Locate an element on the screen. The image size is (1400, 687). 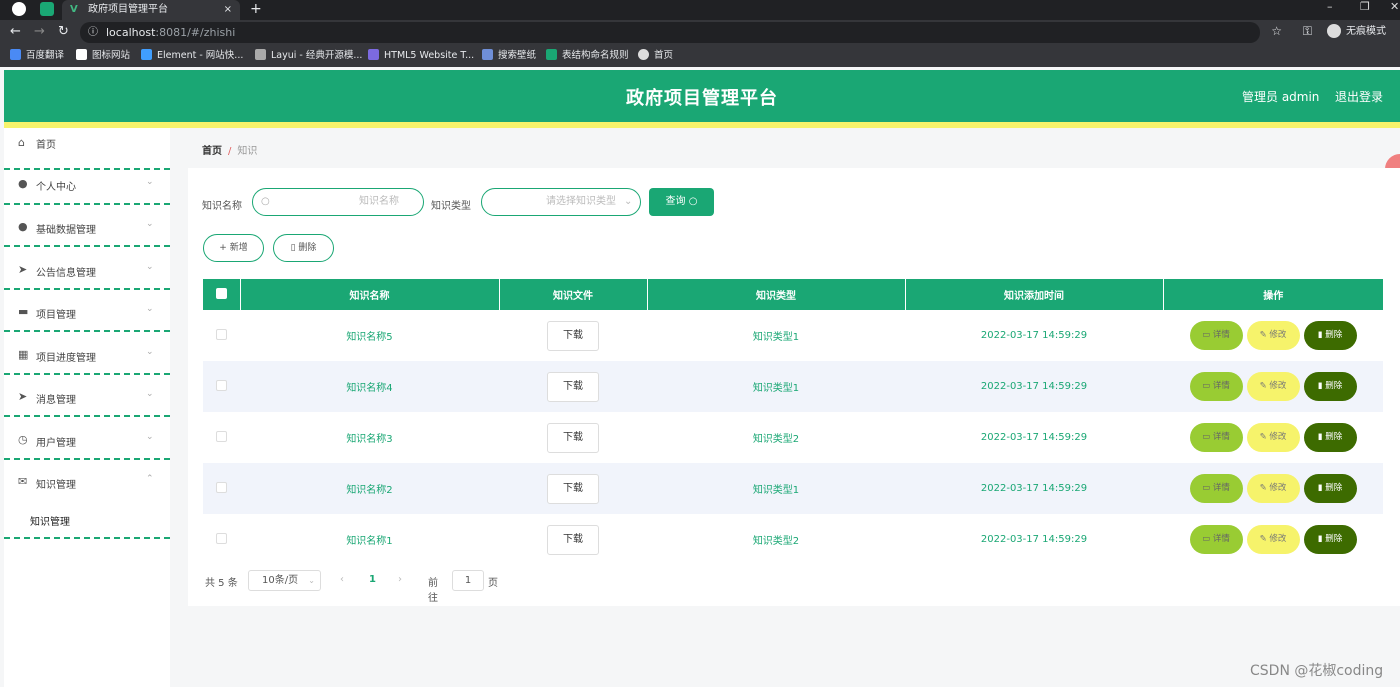
back-icon: ← is located at coordinates (15, 31).